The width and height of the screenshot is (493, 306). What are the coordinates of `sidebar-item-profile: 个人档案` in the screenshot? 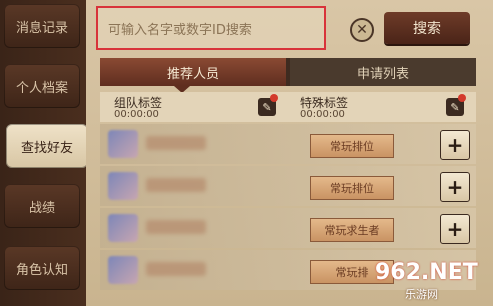 It's located at (42, 86).